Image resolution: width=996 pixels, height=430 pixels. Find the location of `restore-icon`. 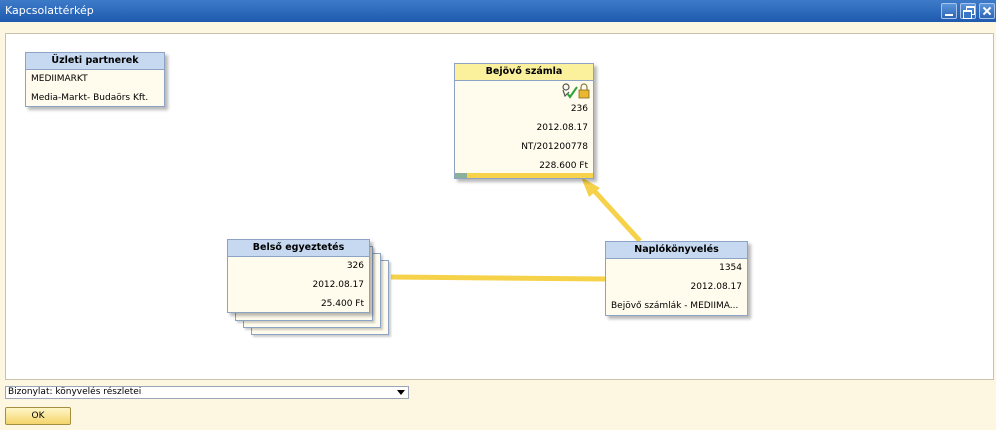

restore-icon is located at coordinates (968, 11).